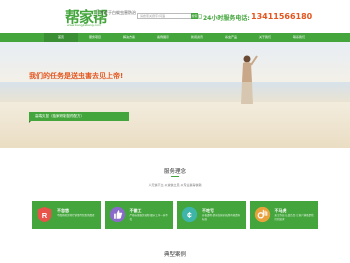 This screenshot has height=263, width=350. What do you see at coordinates (84, 25) in the screenshot?
I see `logo-url: www.bangjiabang.com` at bounding box center [84, 25].